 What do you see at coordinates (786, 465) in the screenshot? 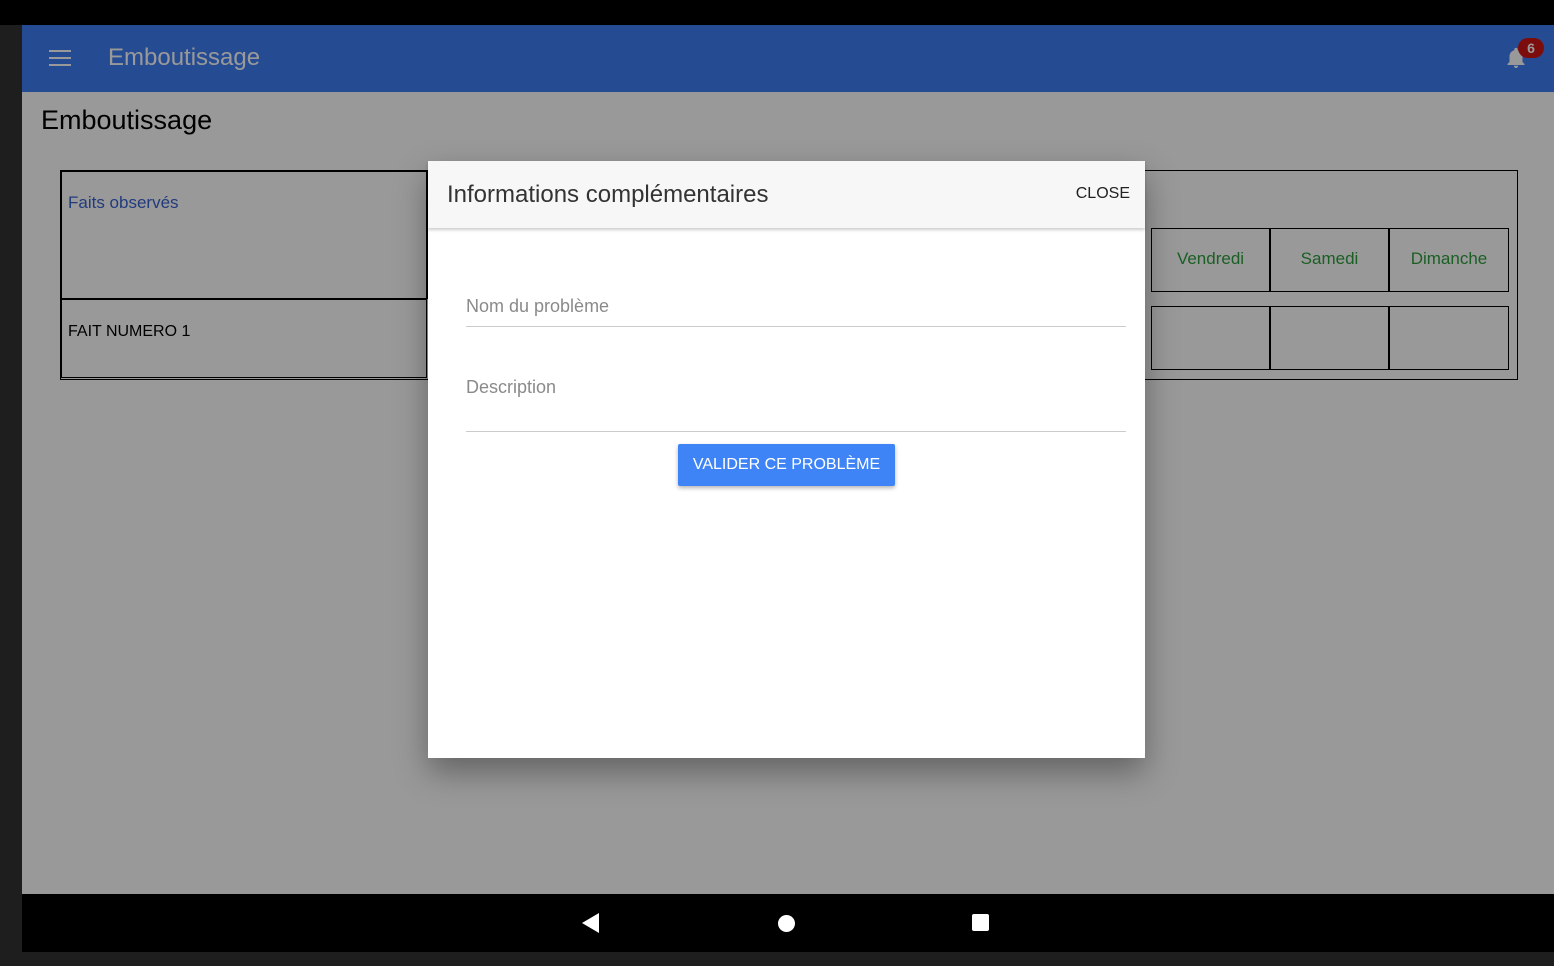
I see `validate-problem-button: VALIDER CE PROBLÈME` at bounding box center [786, 465].